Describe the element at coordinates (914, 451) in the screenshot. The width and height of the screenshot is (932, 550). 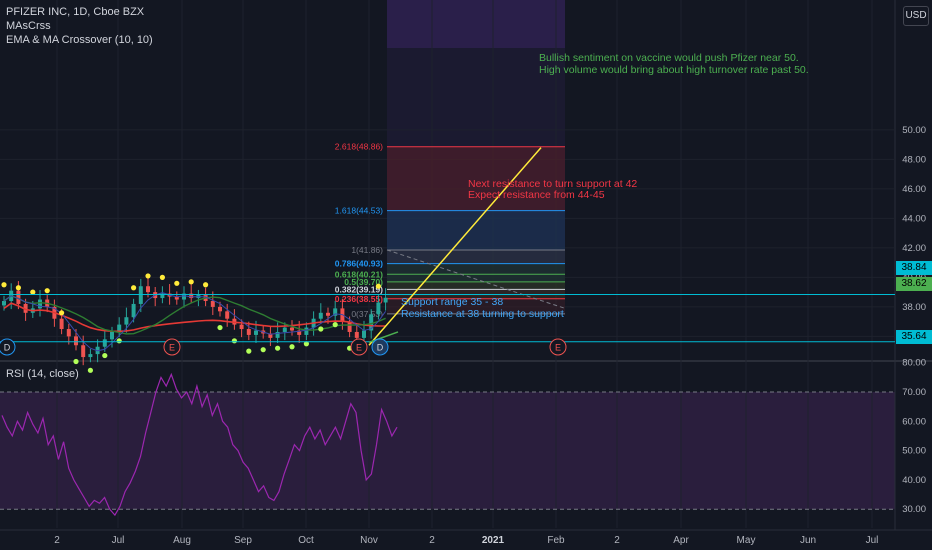
I see `rsi-tick-label: 50.00` at that location.